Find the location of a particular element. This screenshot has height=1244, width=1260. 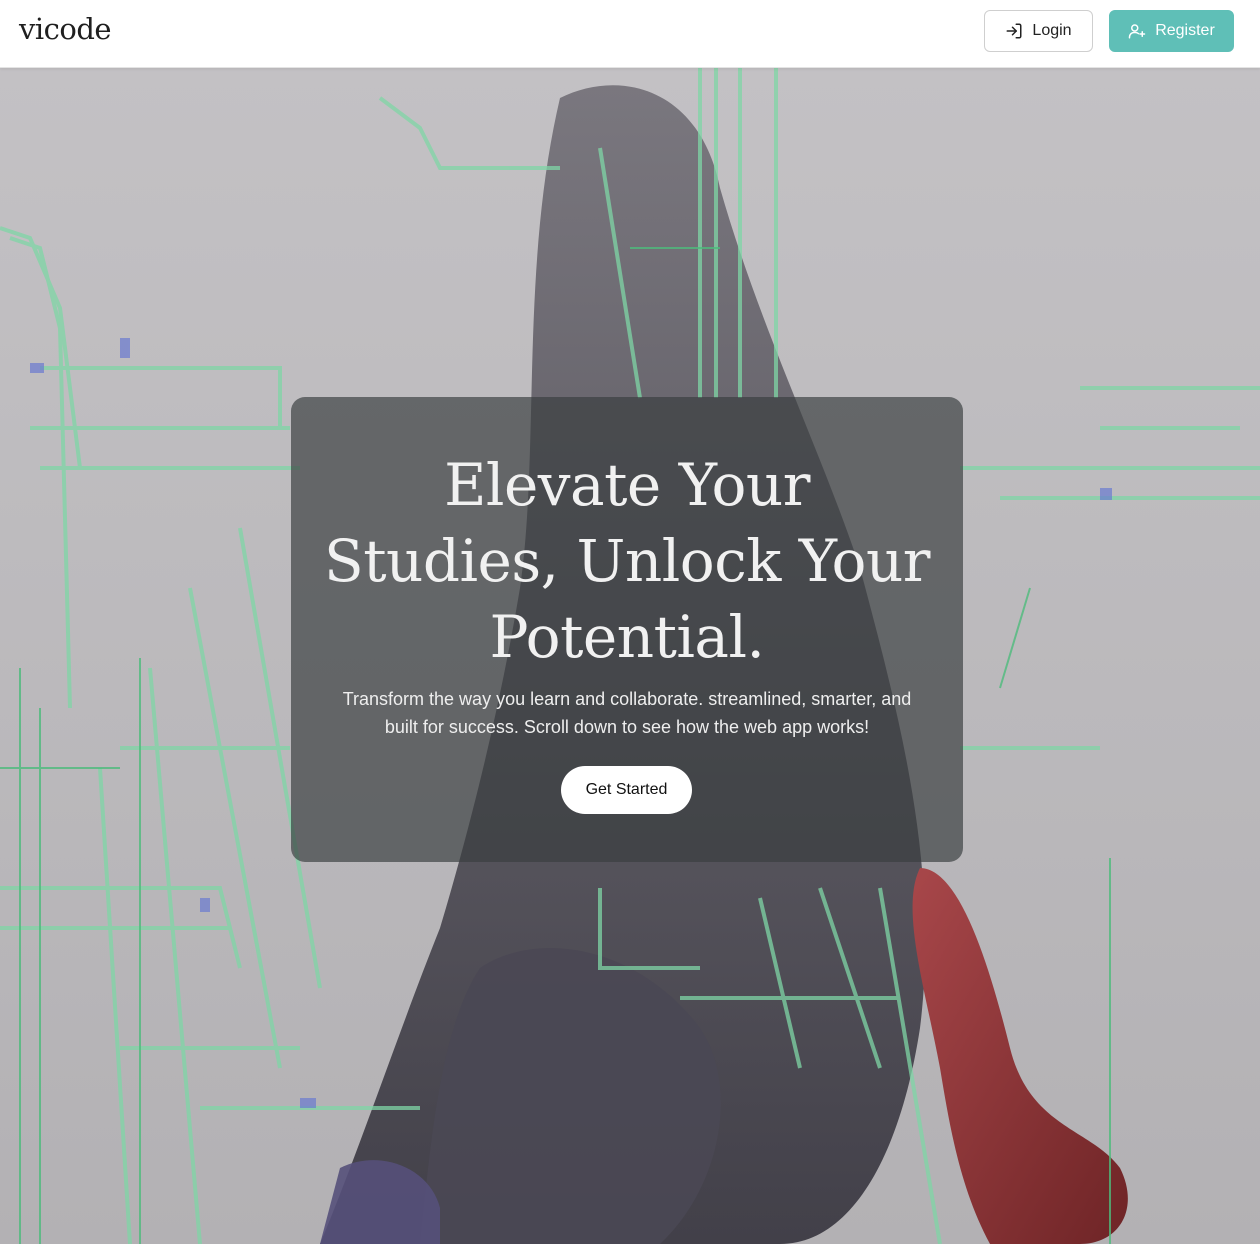

login-button: Login is located at coordinates (1038, 31).